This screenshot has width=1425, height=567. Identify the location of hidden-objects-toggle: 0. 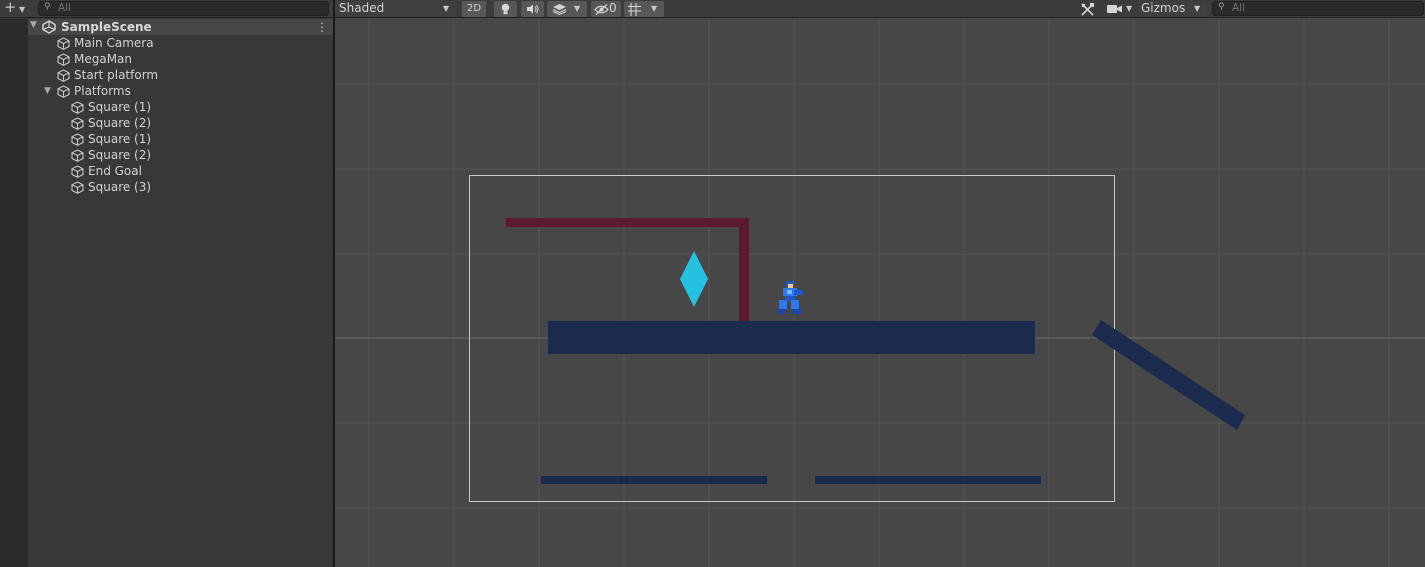
(606, 9).